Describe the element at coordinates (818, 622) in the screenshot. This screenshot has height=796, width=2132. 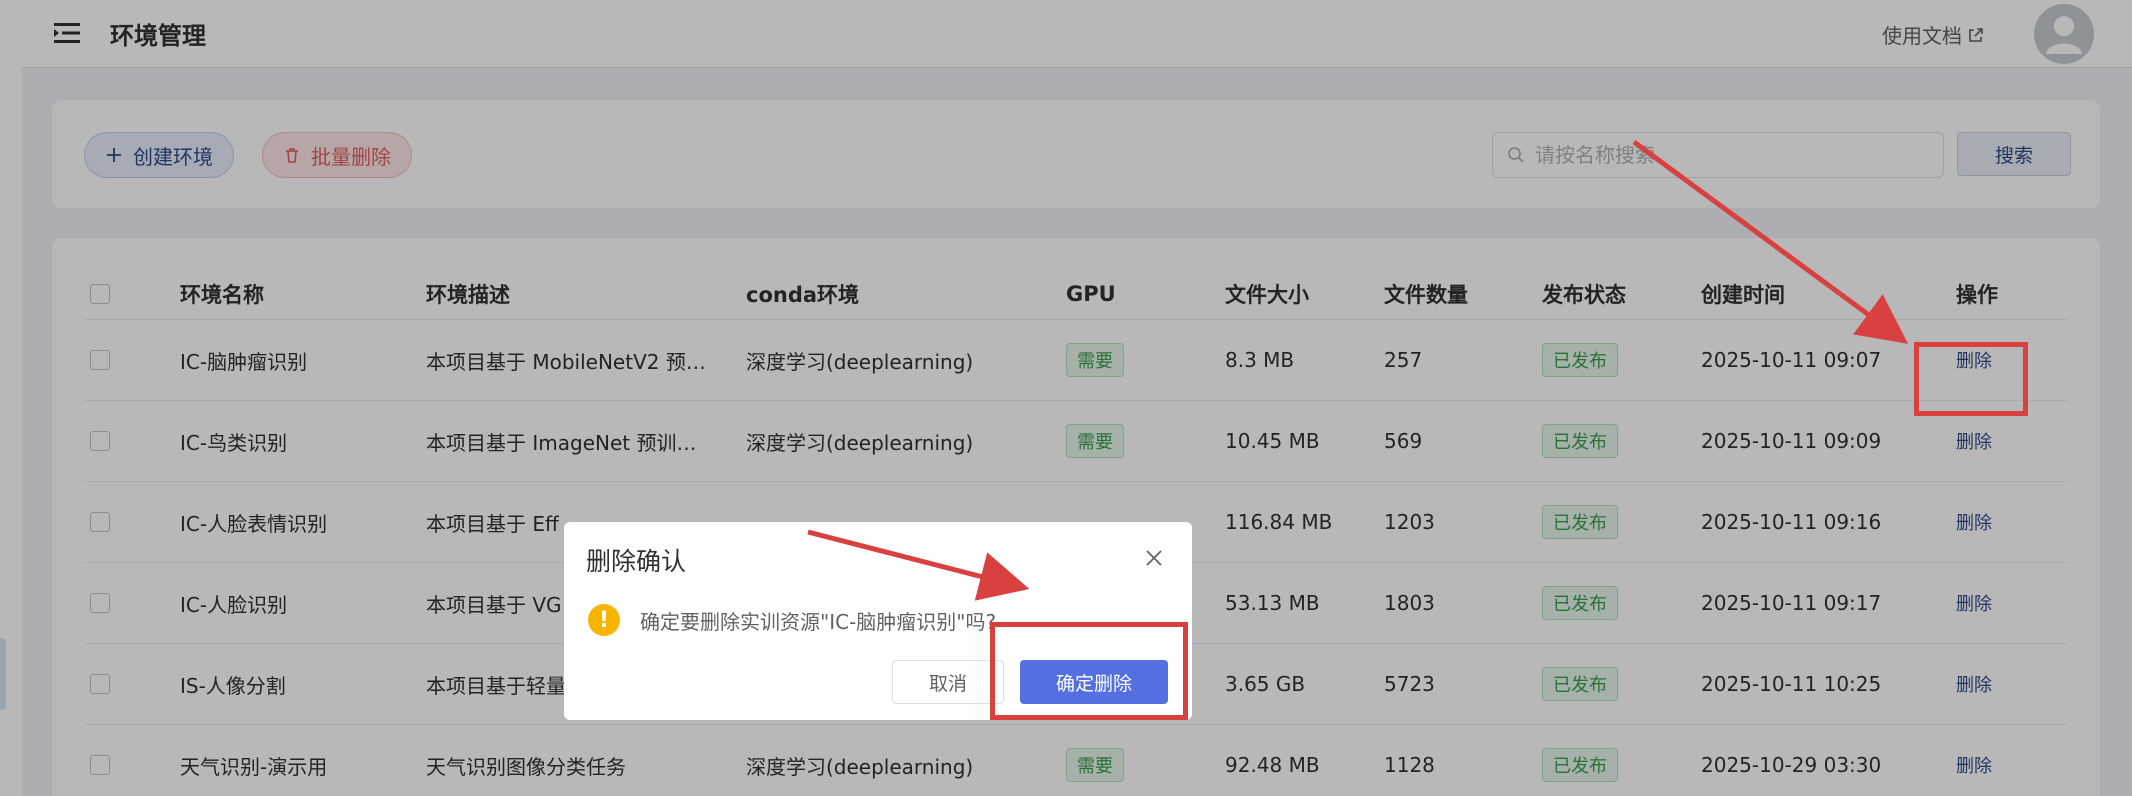
I see `dialog-message: 确定要删除实训资源"IC-脑肿瘤识别"吗?` at that location.